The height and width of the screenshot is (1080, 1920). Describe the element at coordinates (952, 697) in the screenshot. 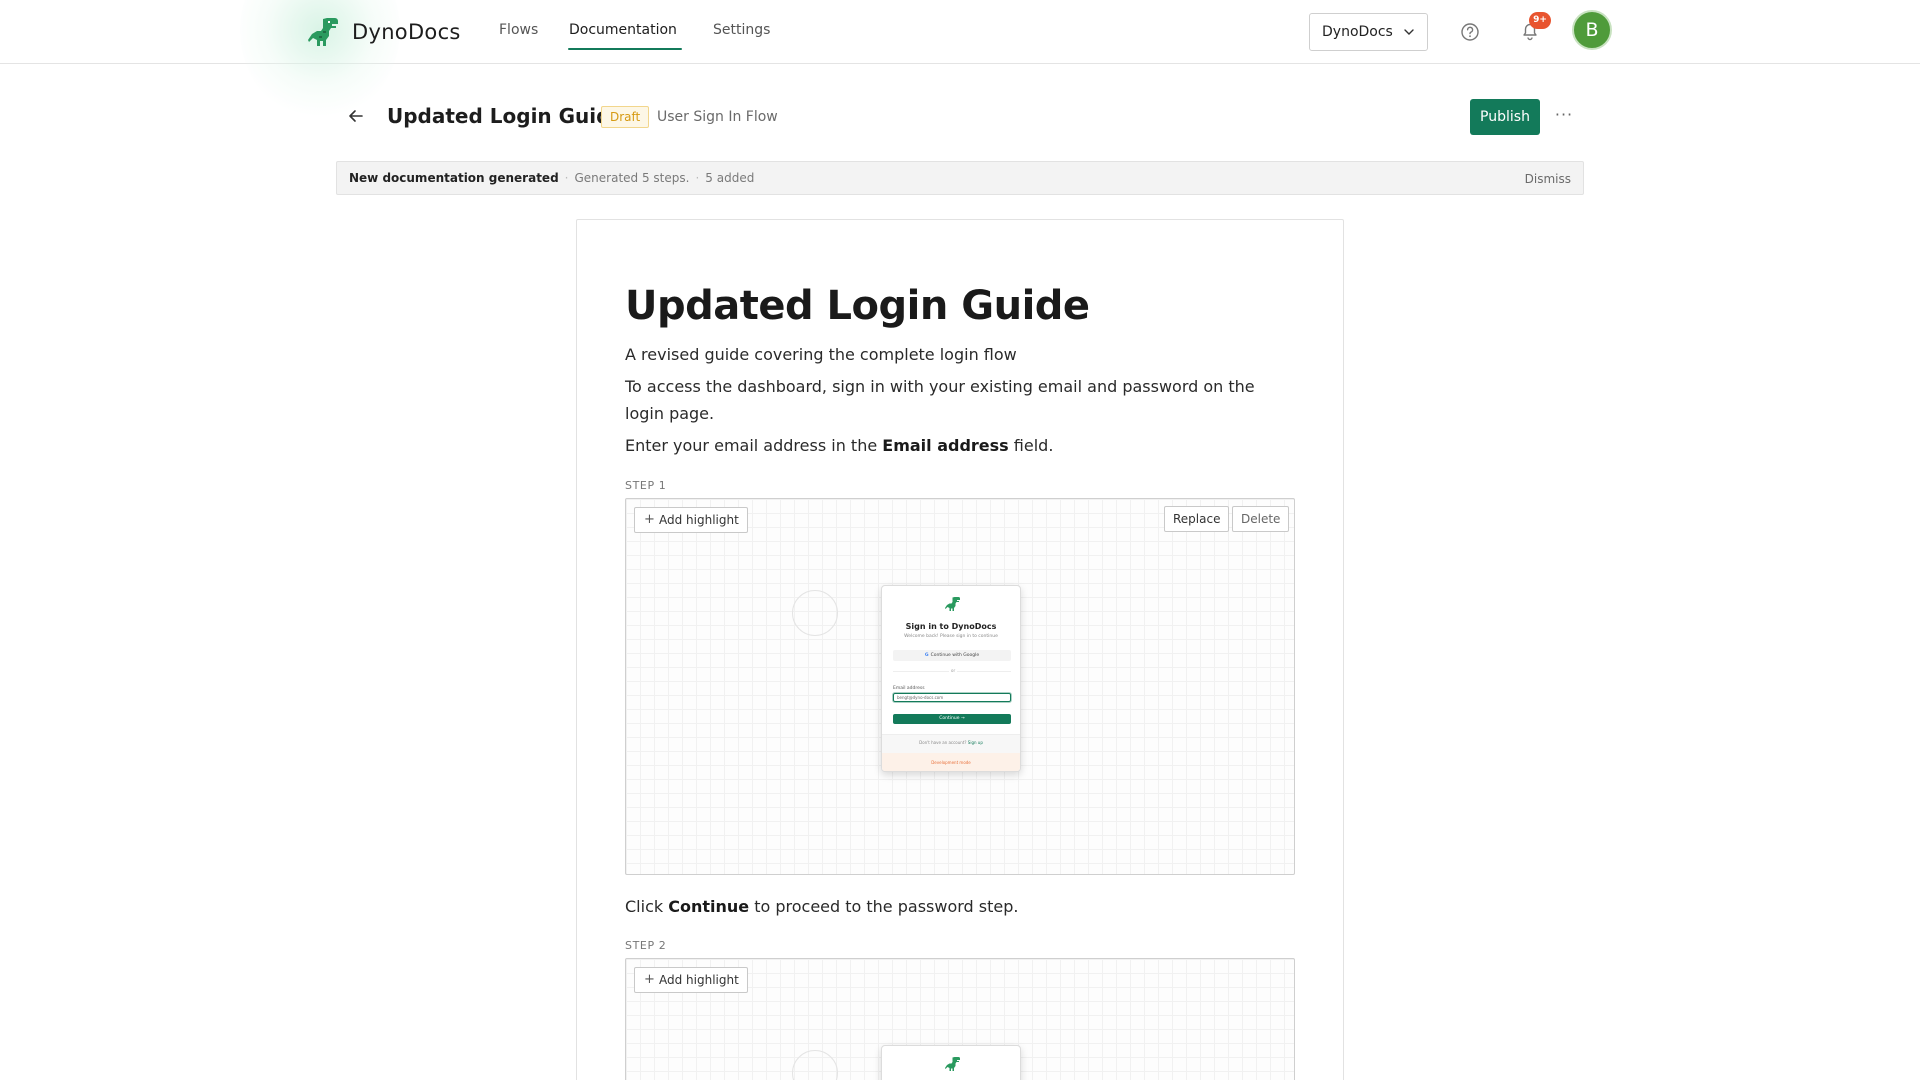

I see `preview-email-input: bengt@dyno-docs.com` at that location.